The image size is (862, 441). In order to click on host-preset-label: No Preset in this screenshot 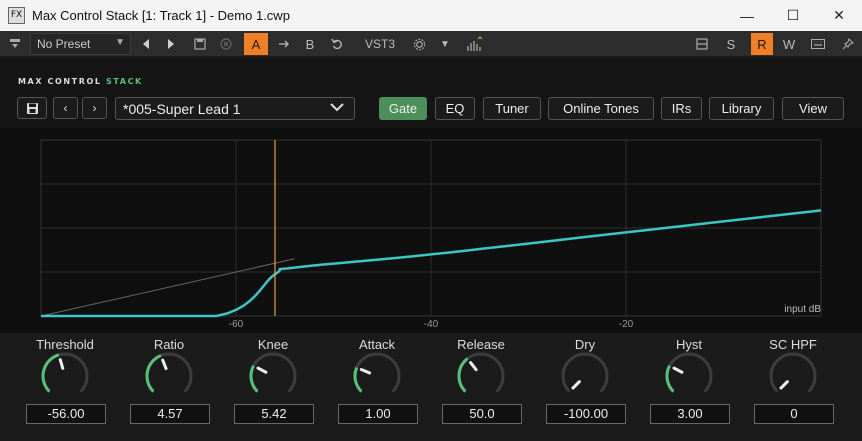, I will do `click(64, 44)`.